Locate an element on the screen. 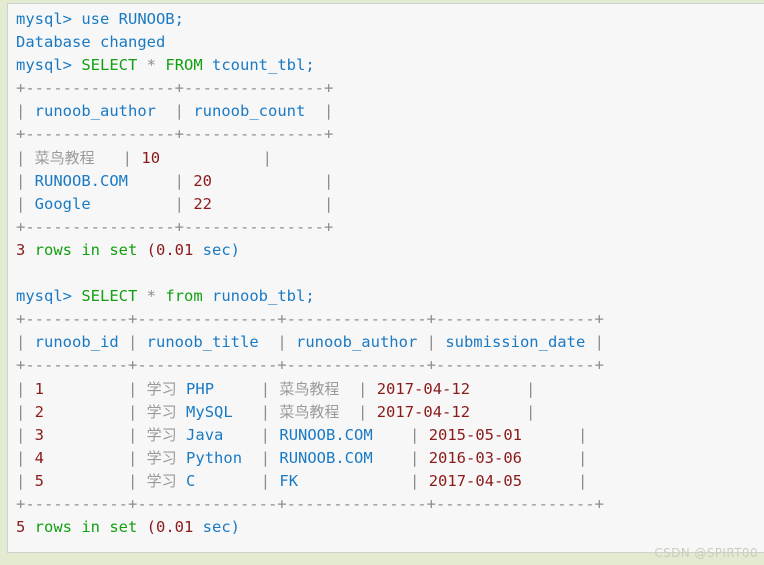 The height and width of the screenshot is (565, 764). terminal-line-msg-db-changed: Database changed is located at coordinates (310, 42).